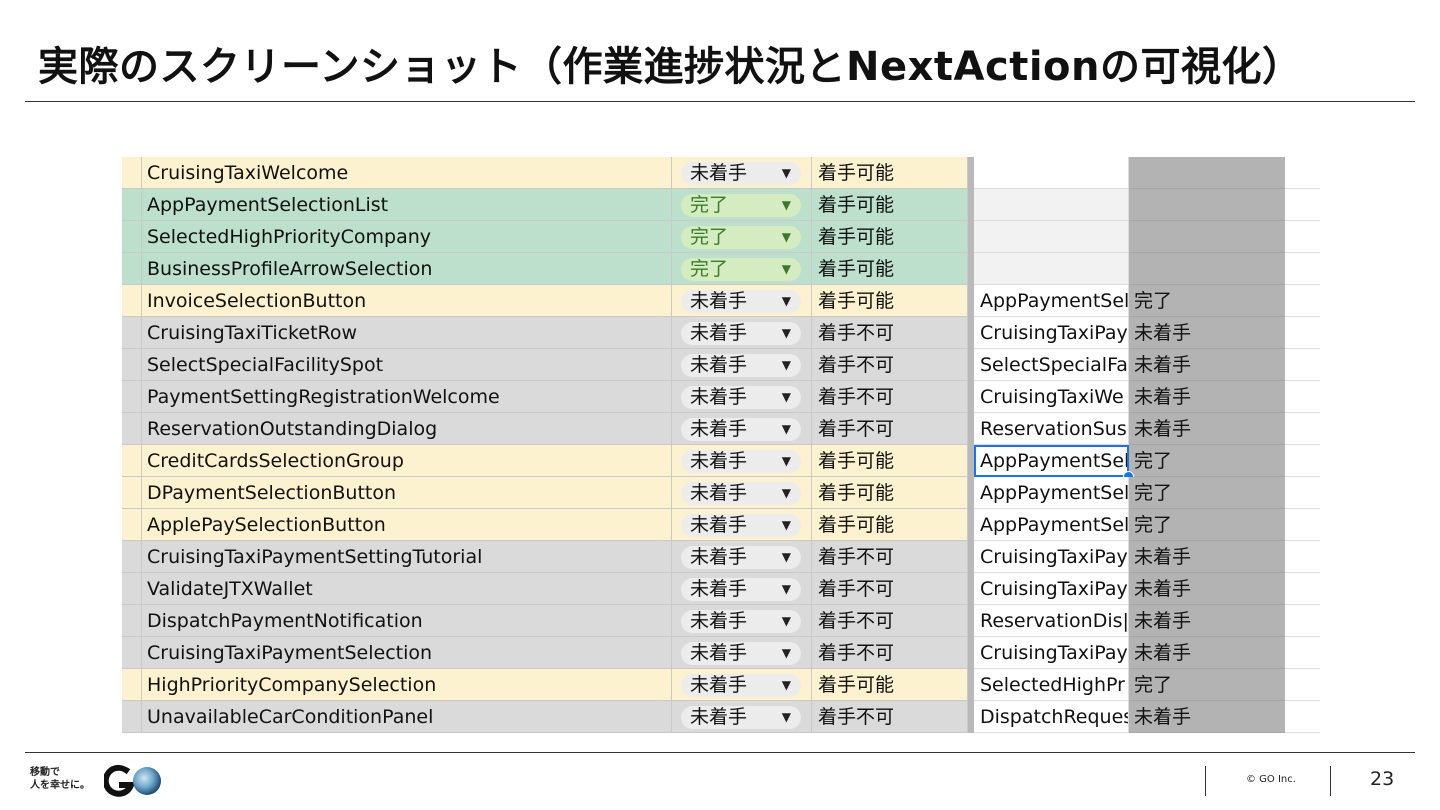  What do you see at coordinates (407, 269) in the screenshot?
I see `screen-name-cell: BusinessProfileArrowSelection` at bounding box center [407, 269].